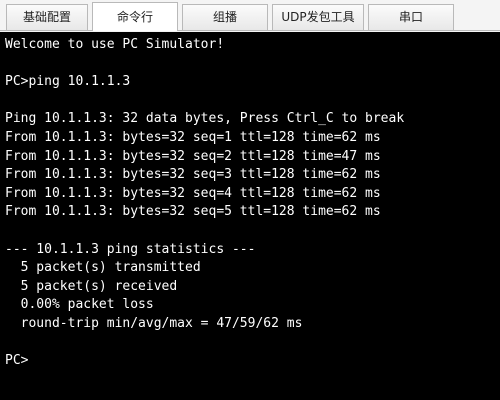  Describe the element at coordinates (130, 249) in the screenshot. I see `terminal-line: --- 10.1.1.3 ping statistics ---` at that location.